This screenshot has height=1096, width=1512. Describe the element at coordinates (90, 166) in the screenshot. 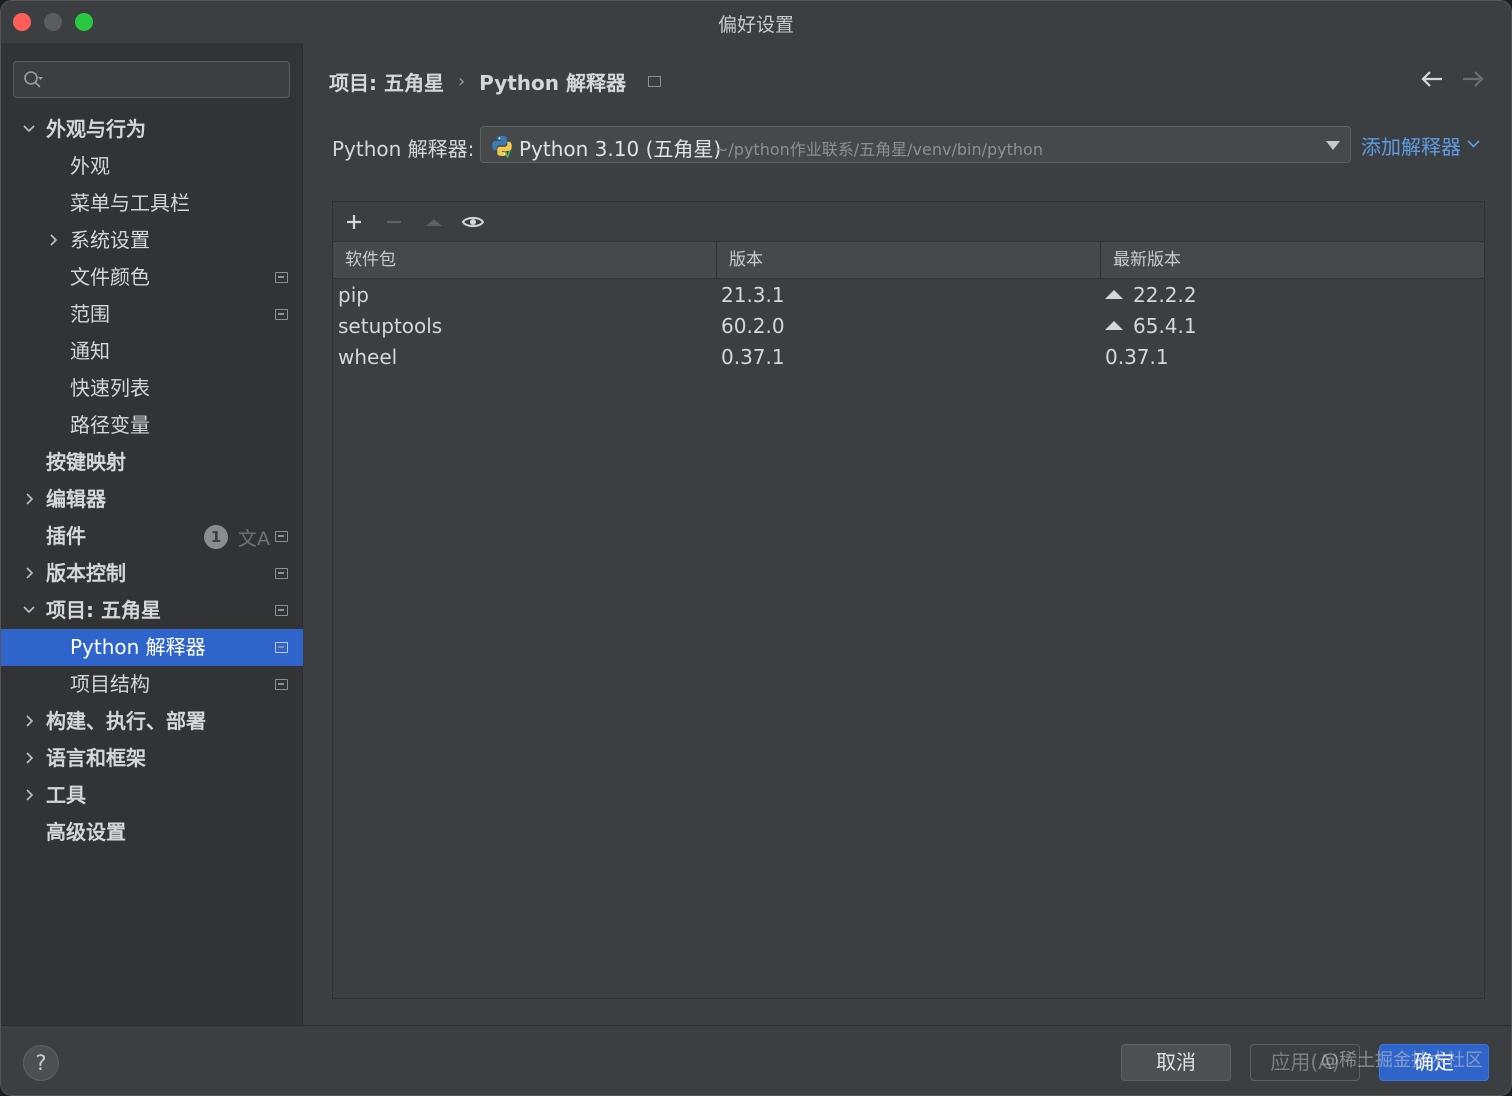

I see `sidebar-item-label: 外观` at that location.